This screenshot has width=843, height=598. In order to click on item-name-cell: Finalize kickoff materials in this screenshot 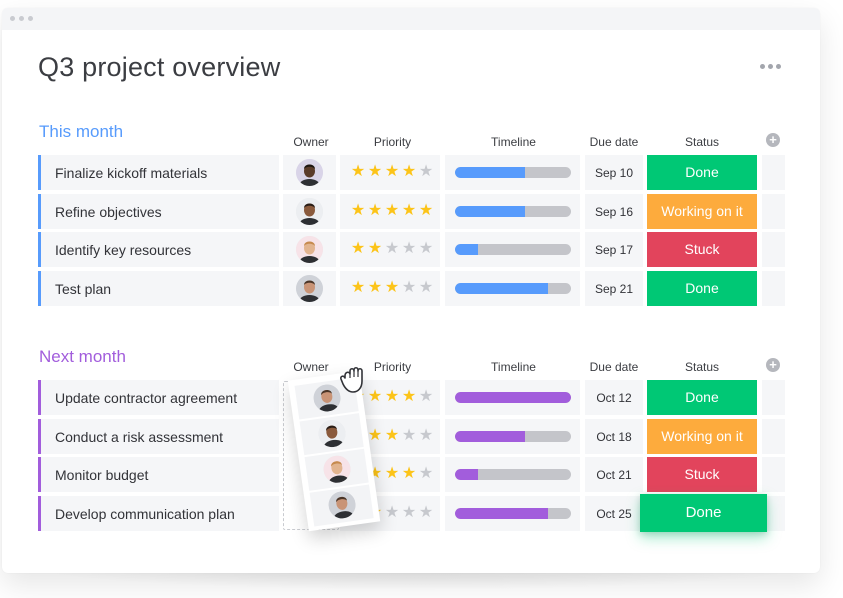, I will do `click(158, 172)`.